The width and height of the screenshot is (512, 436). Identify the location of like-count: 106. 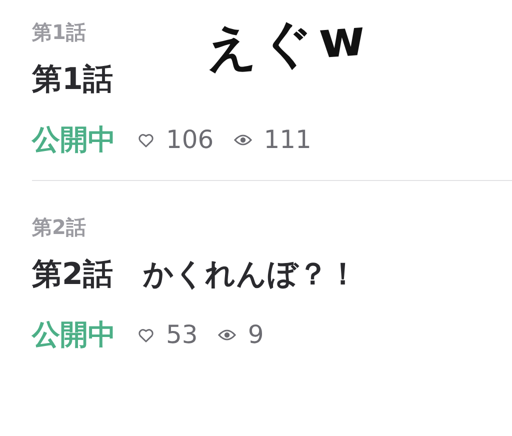
(190, 140).